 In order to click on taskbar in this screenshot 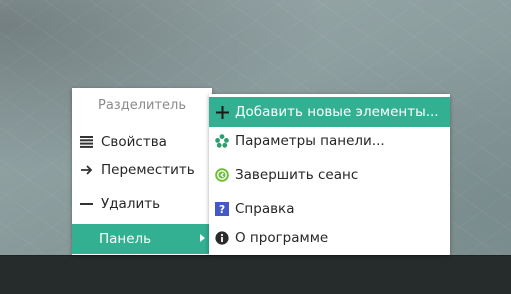, I will do `click(255, 274)`.